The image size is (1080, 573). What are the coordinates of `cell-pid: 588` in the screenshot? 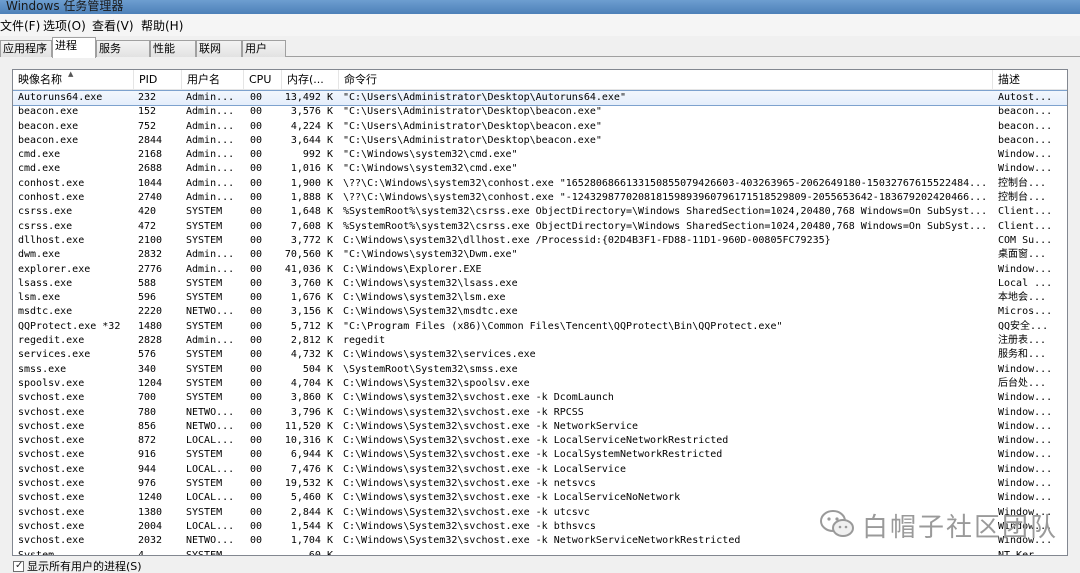 It's located at (147, 283).